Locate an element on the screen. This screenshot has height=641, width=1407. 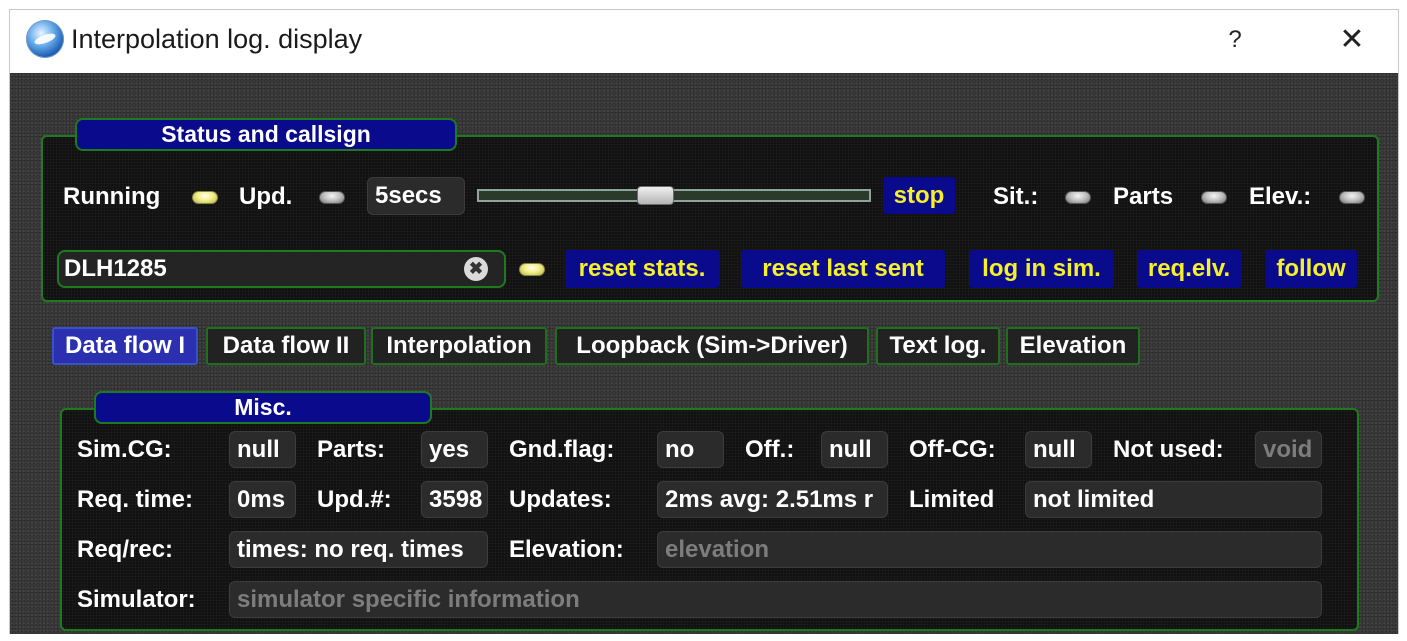
callsign-led is located at coordinates (532, 269).